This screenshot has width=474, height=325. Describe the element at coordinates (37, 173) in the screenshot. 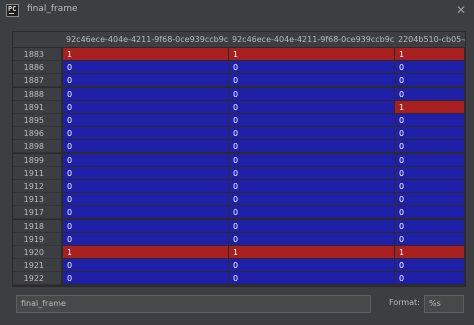

I see `row-index: 1911` at that location.